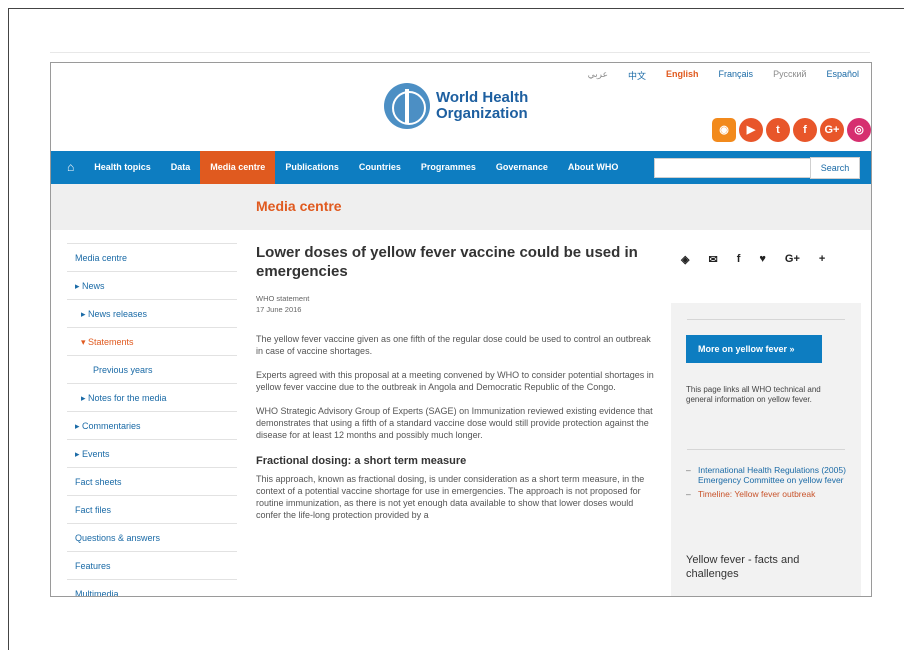  What do you see at coordinates (407, 106) in the screenshot?
I see `who-emblem-icon` at bounding box center [407, 106].